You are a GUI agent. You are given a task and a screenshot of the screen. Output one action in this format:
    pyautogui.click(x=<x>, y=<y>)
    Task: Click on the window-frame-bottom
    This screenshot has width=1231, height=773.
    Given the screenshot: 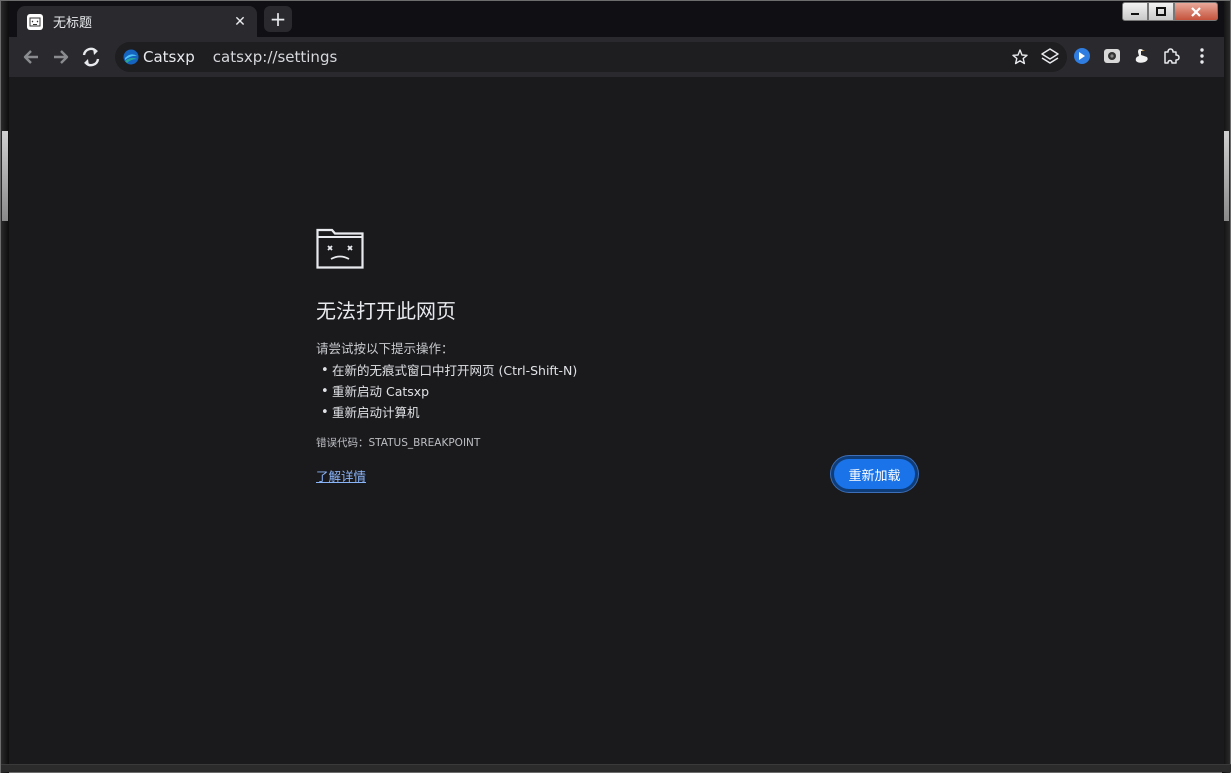 What is the action you would take?
    pyautogui.click(x=616, y=768)
    